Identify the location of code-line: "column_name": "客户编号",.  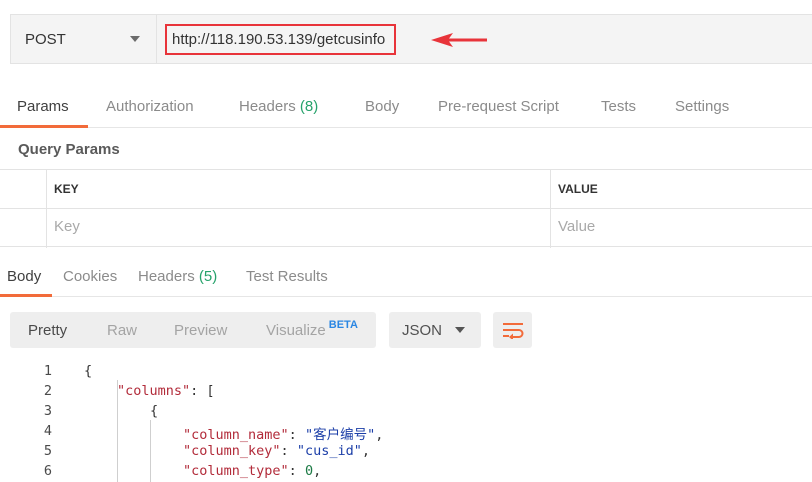
(283, 435).